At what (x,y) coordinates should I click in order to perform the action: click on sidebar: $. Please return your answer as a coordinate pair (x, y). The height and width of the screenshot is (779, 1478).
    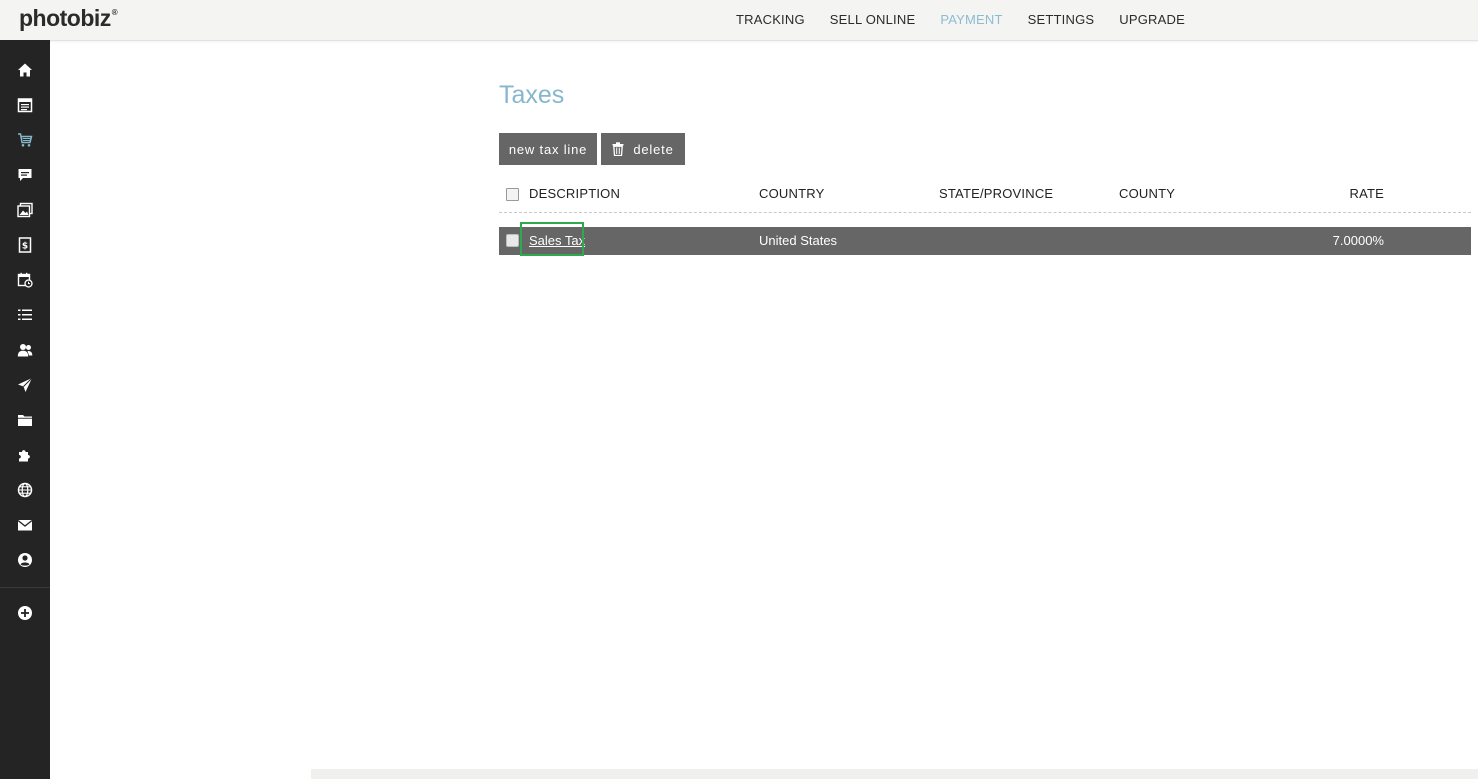
    Looking at the image, I should click on (25, 409).